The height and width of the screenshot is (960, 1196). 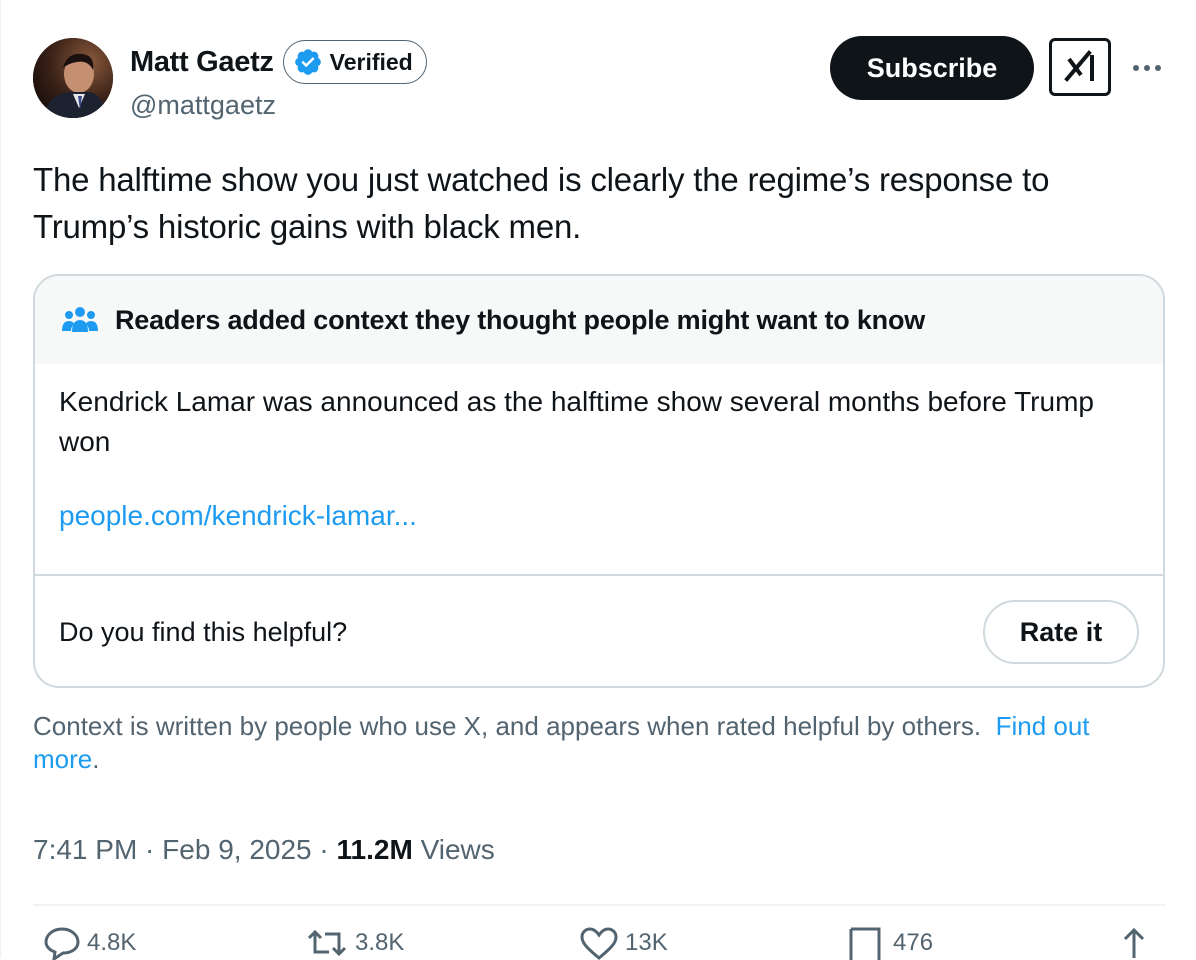 I want to click on tweet-actions: 4.8K 3.8K 13K 476, so click(x=599, y=943).